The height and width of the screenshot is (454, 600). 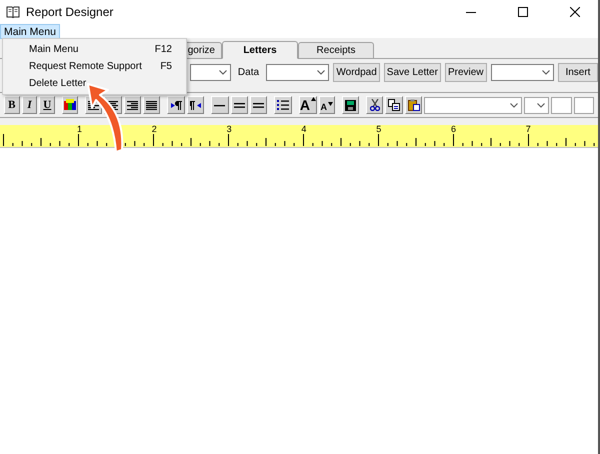 I want to click on ruler-number: 4, so click(x=303, y=129).